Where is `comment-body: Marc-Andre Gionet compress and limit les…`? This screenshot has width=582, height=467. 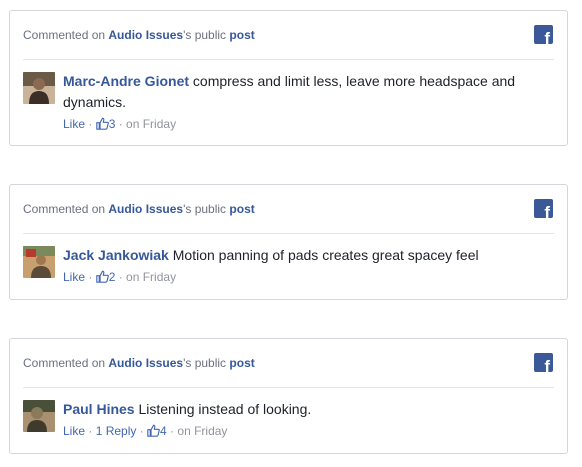
comment-body: Marc-Andre Gionet compress and limit les… is located at coordinates (288, 102).